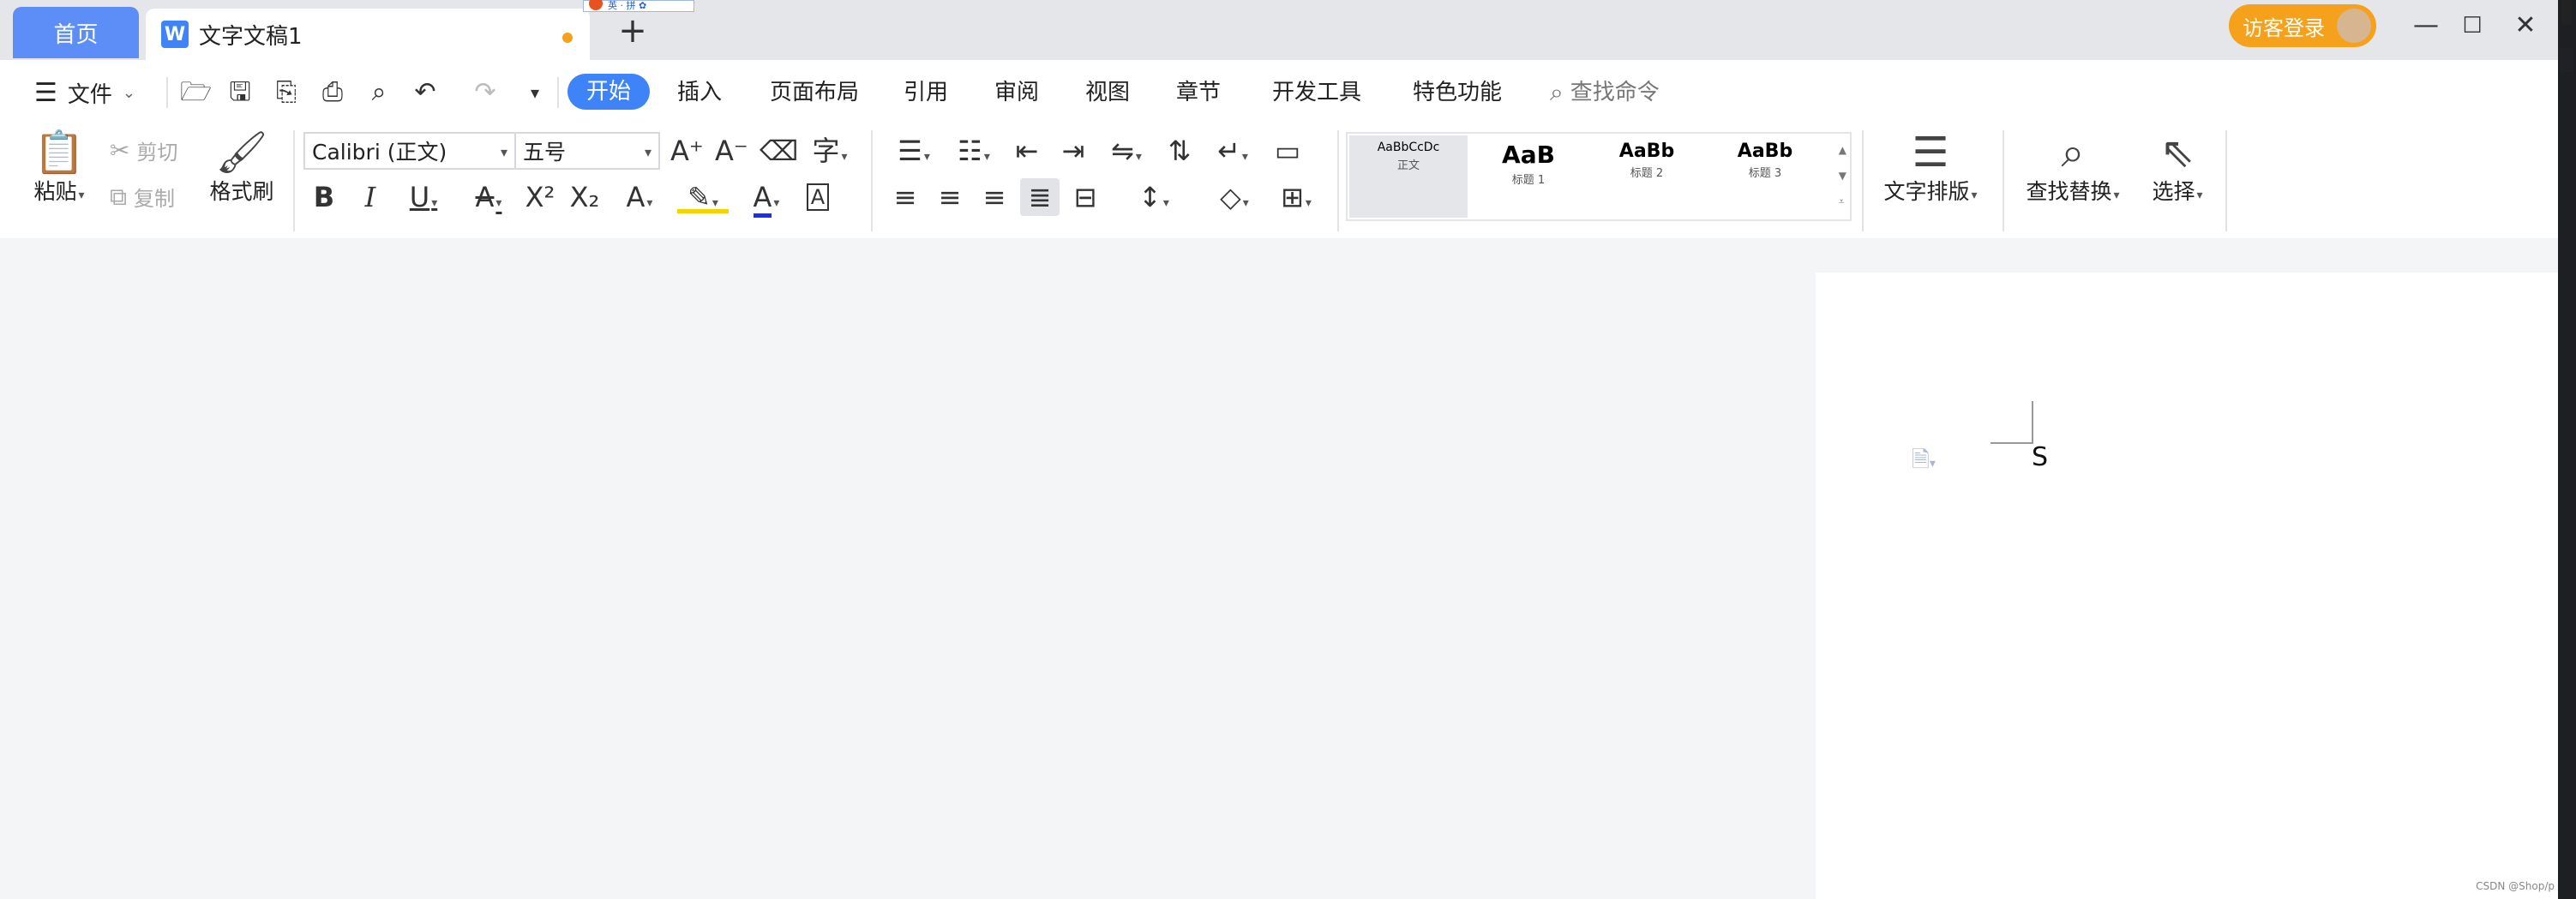 This screenshot has height=899, width=2576. What do you see at coordinates (2566, 13) in the screenshot?
I see `edge-decoration` at bounding box center [2566, 13].